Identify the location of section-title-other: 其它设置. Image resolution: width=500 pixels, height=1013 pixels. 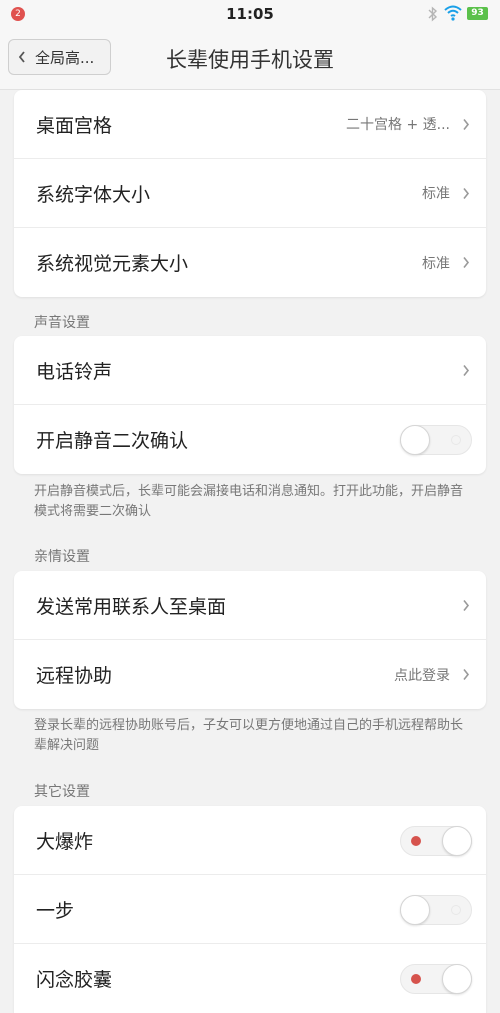
(62, 792).